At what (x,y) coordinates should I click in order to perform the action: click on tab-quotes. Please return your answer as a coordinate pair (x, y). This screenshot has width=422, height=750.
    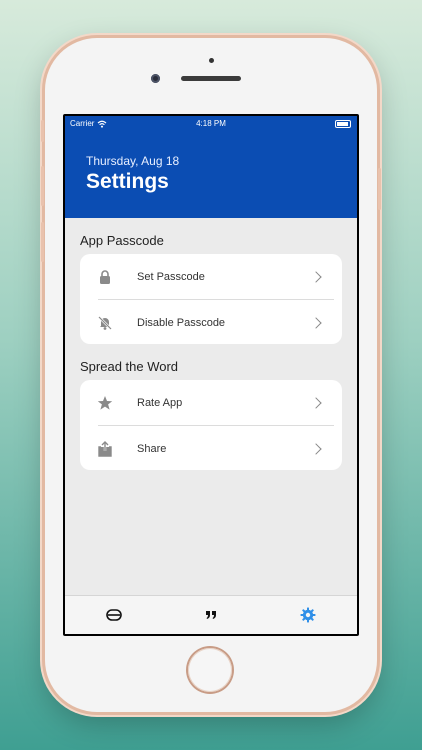
    Looking at the image, I should click on (210, 615).